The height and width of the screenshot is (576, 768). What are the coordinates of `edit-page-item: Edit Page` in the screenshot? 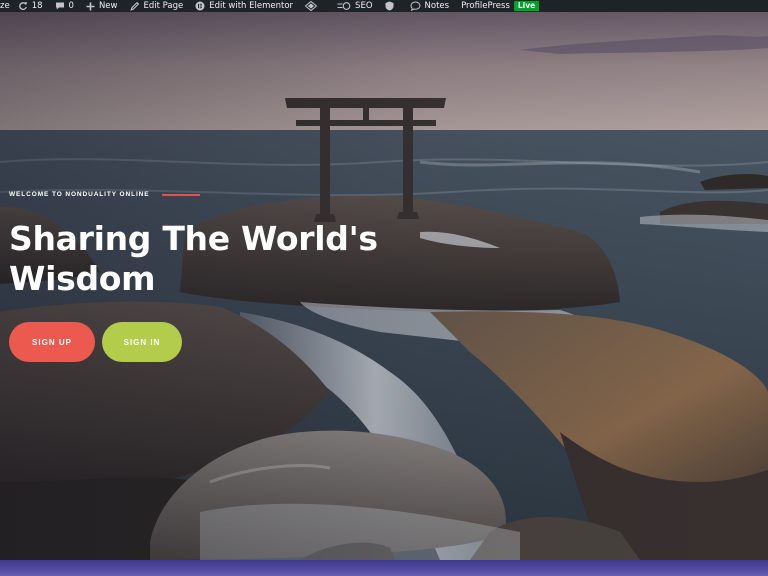 It's located at (156, 6).